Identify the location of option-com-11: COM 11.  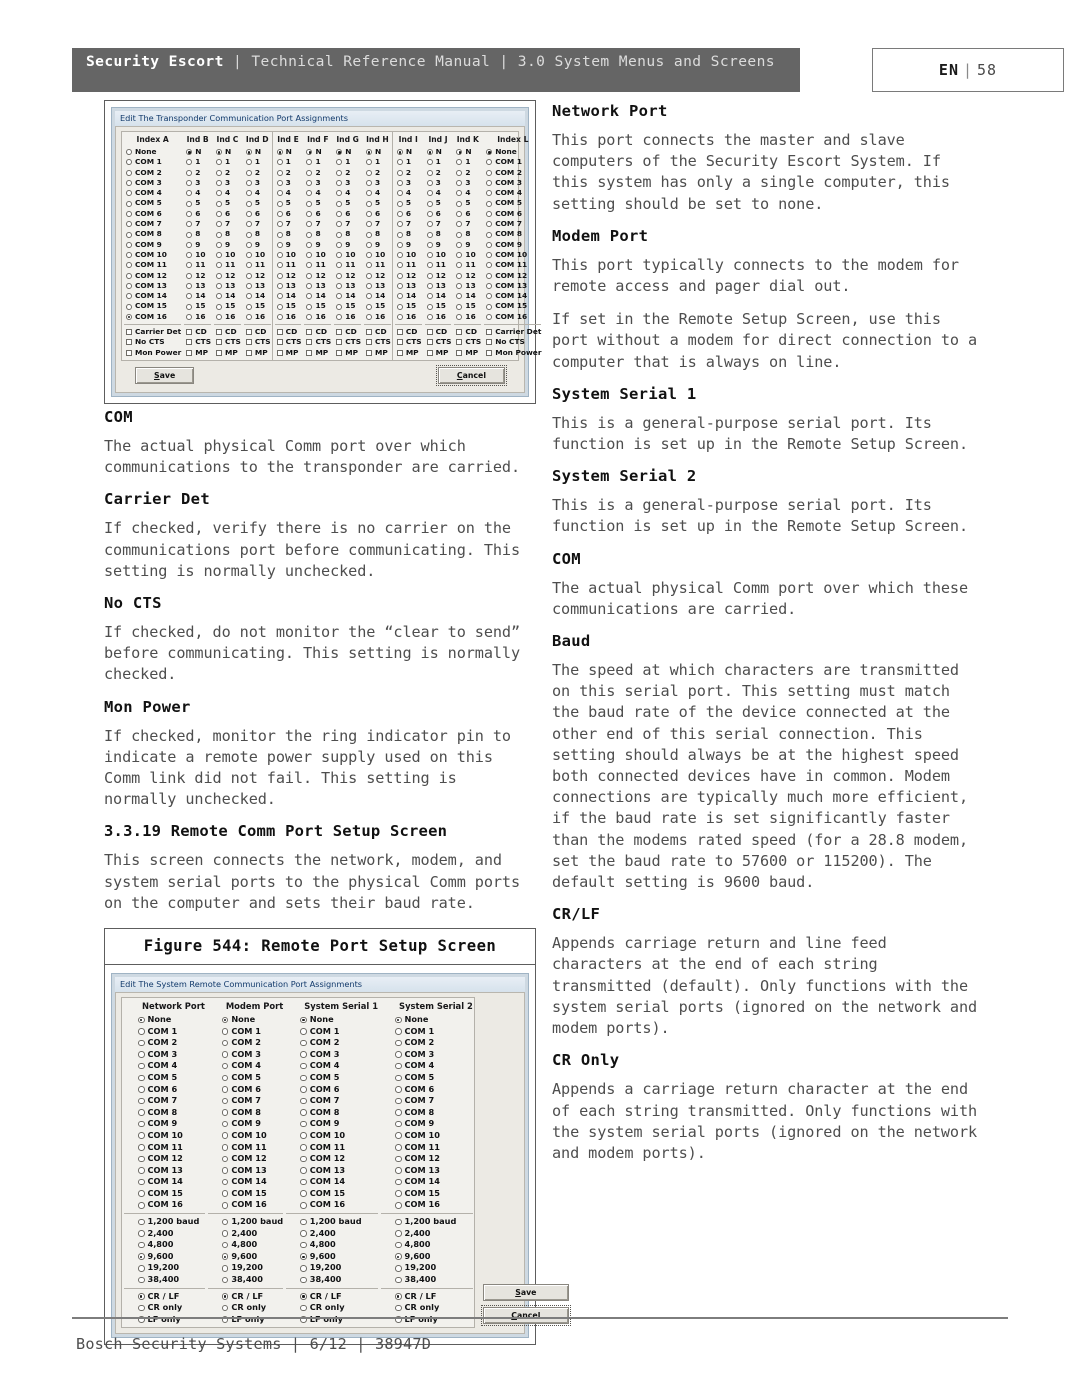
(332, 1148).